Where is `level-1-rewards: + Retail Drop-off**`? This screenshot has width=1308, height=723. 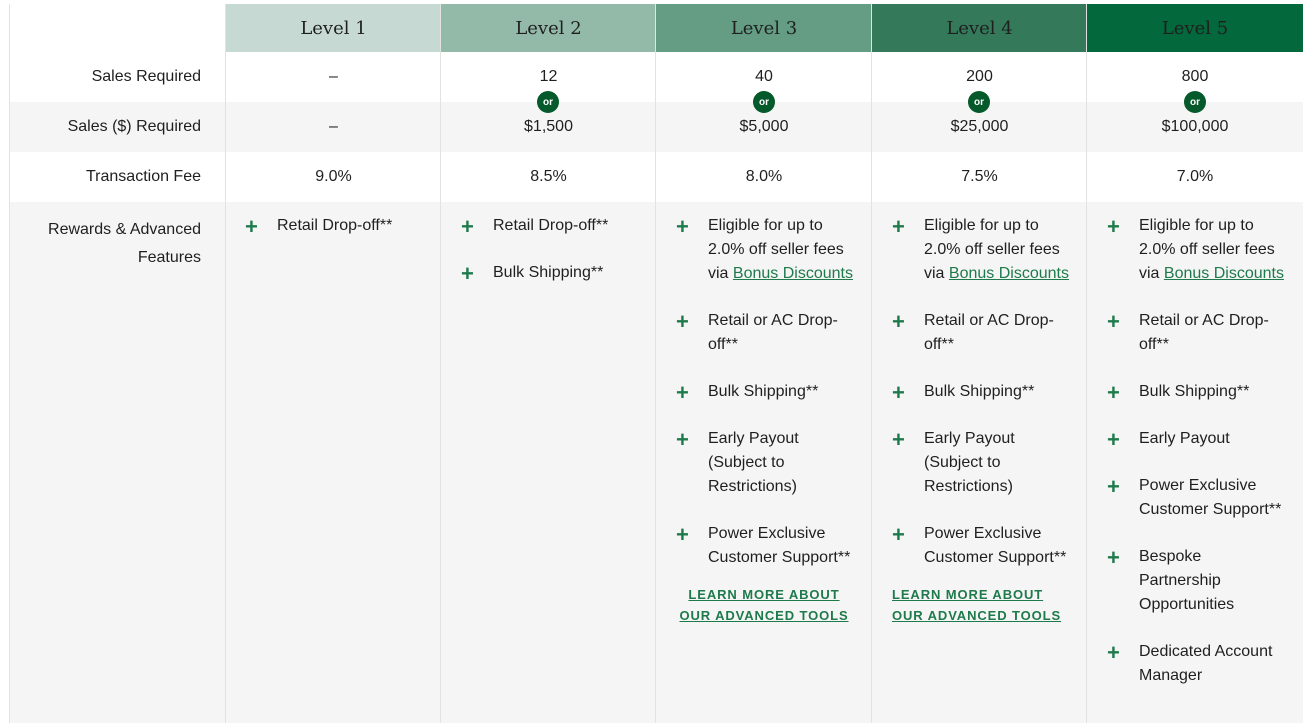 level-1-rewards: + Retail Drop-off** is located at coordinates (333, 237).